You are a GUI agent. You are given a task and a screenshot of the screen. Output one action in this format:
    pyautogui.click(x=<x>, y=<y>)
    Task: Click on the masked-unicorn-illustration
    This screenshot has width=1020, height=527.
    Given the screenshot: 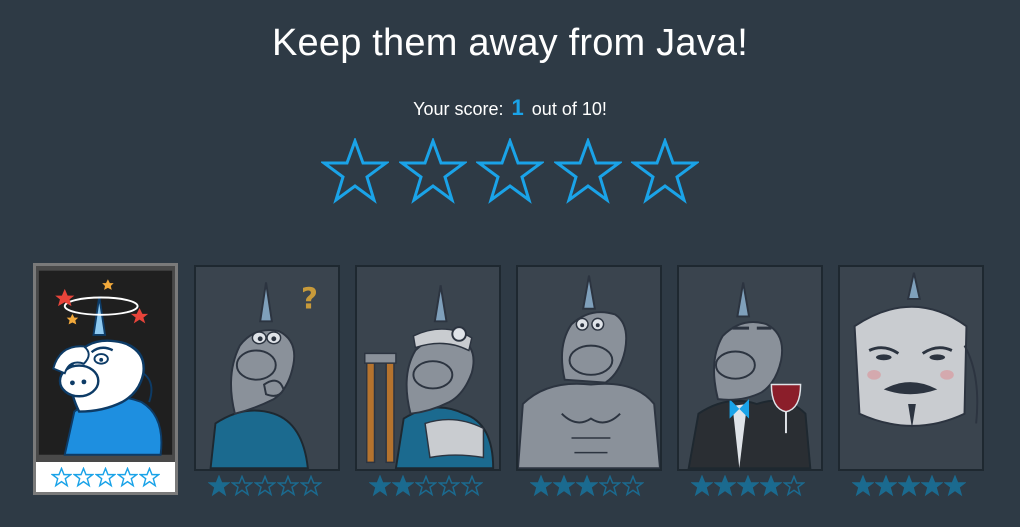 What is the action you would take?
    pyautogui.click(x=916, y=350)
    